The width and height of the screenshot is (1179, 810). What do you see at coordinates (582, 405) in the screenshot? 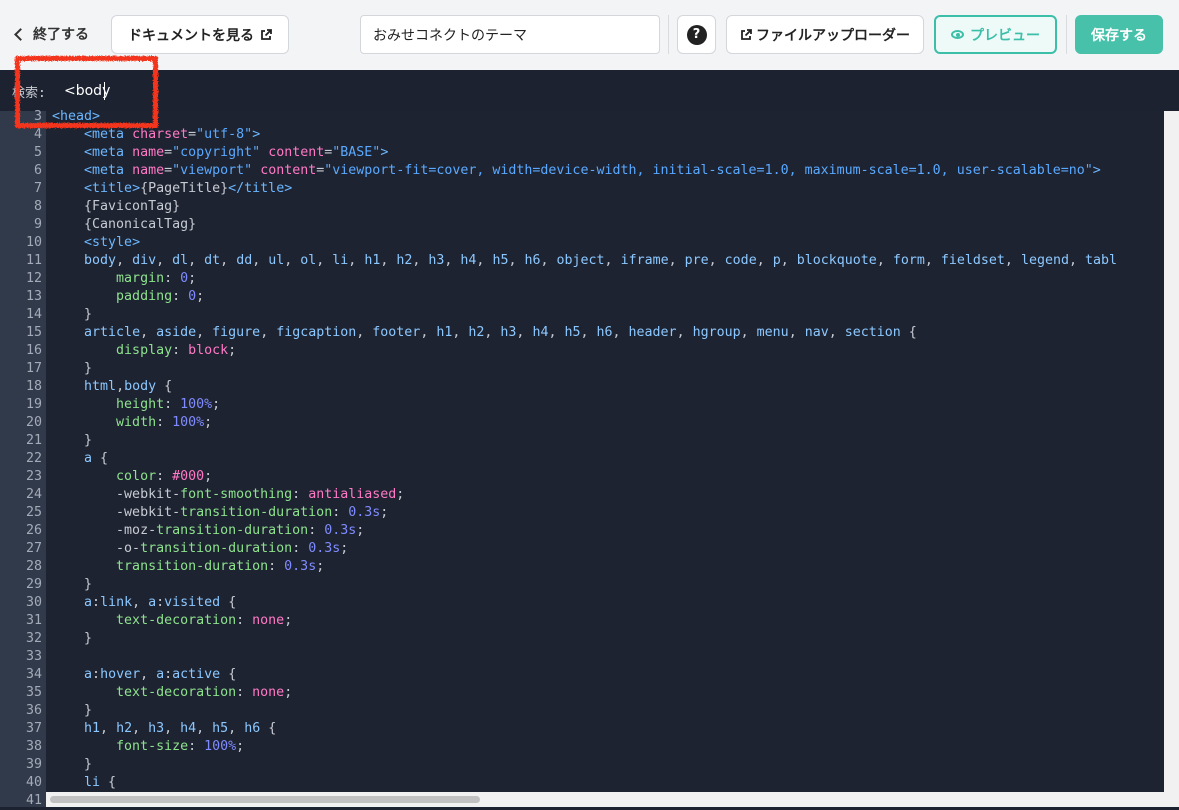
I see `code-line: 19 height: 100%;` at bounding box center [582, 405].